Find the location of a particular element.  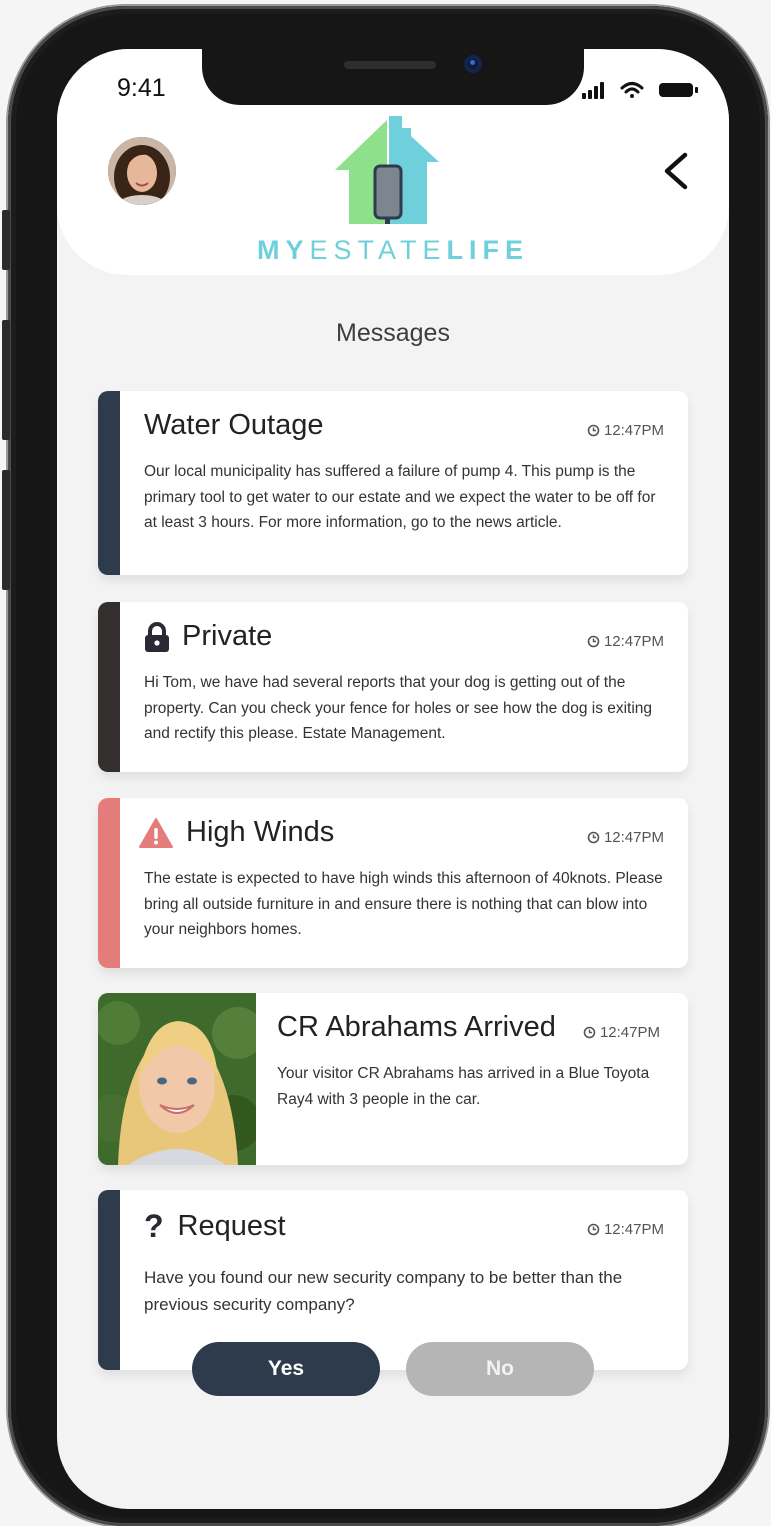

mute-switch is located at coordinates (6, 240).